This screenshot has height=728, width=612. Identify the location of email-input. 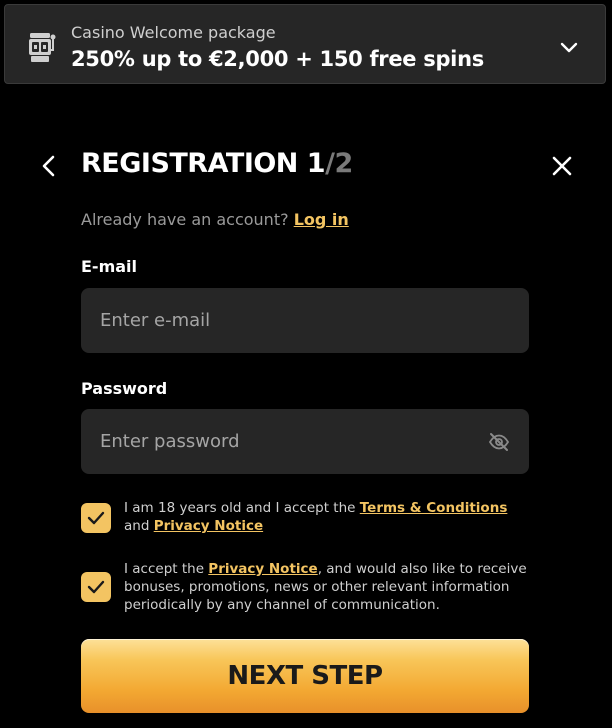
(305, 320).